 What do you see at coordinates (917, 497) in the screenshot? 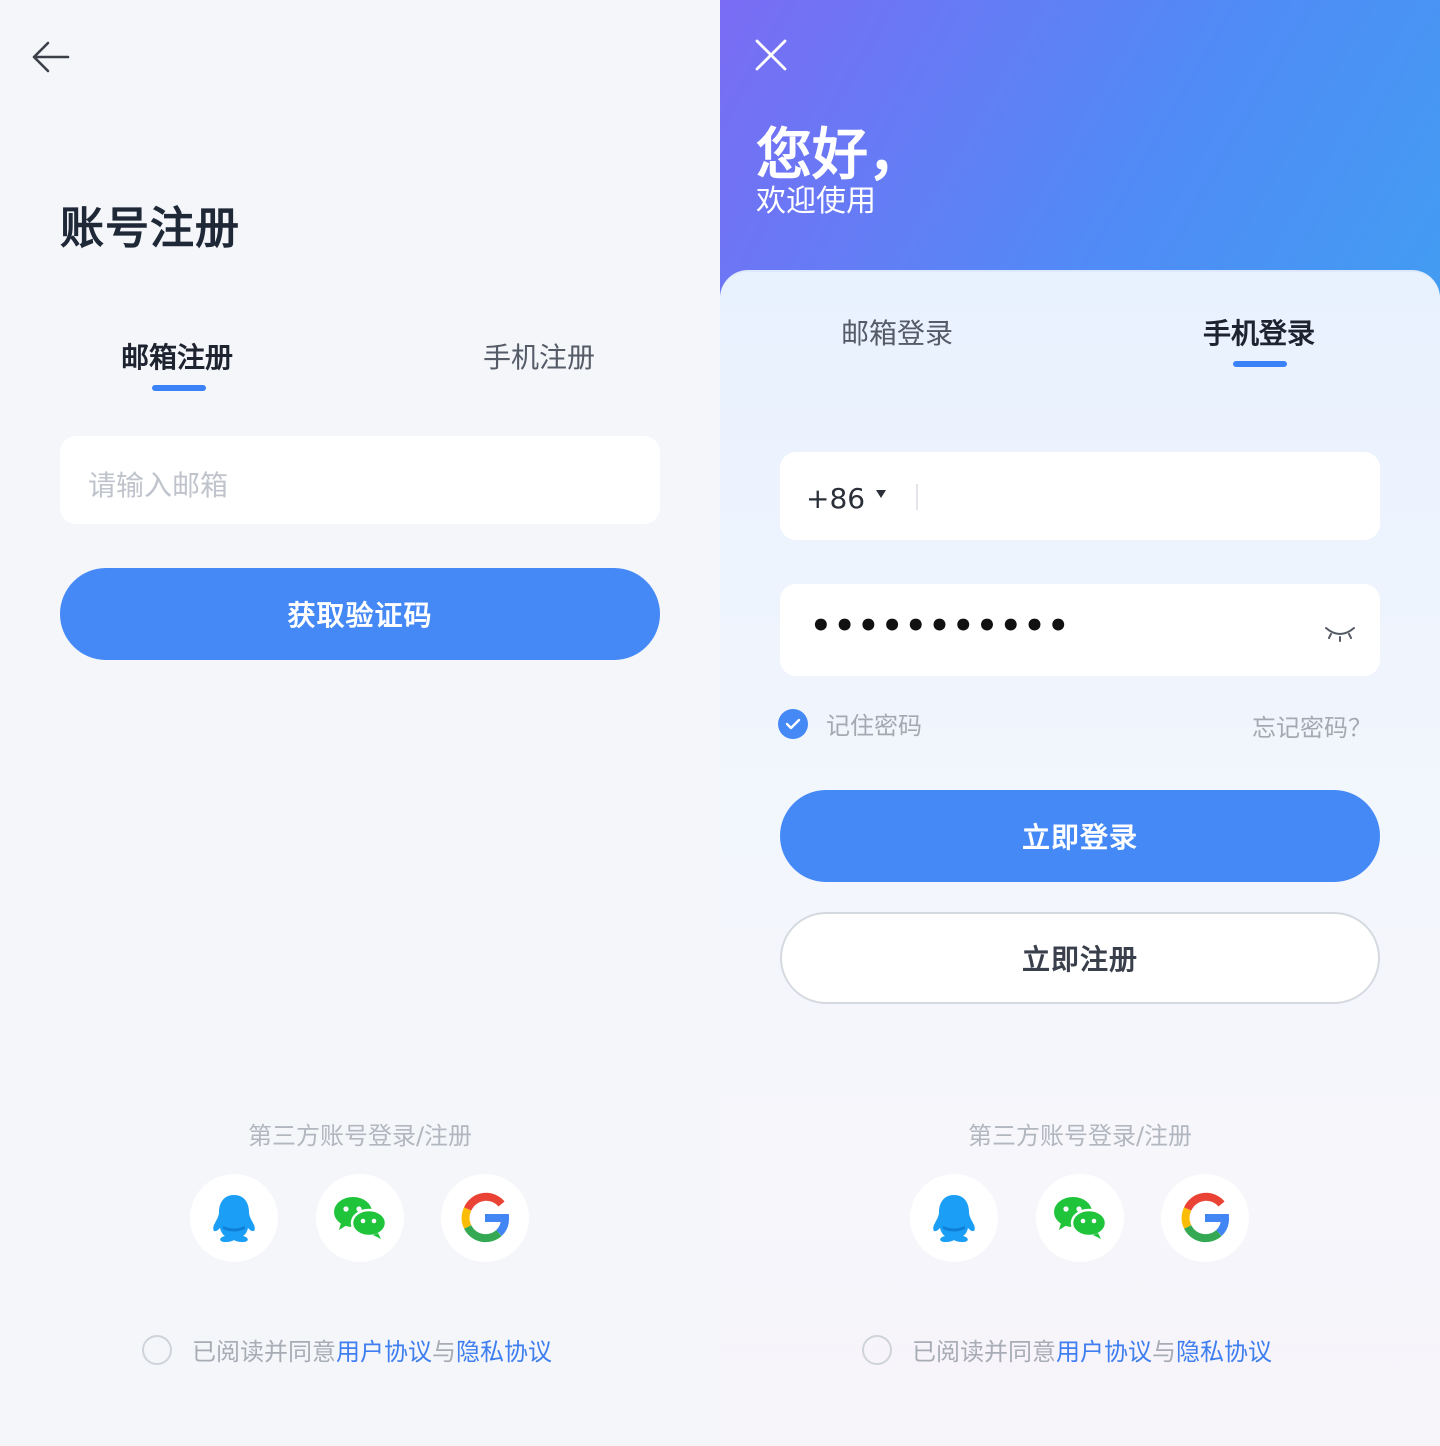
I see `text-cursor` at bounding box center [917, 497].